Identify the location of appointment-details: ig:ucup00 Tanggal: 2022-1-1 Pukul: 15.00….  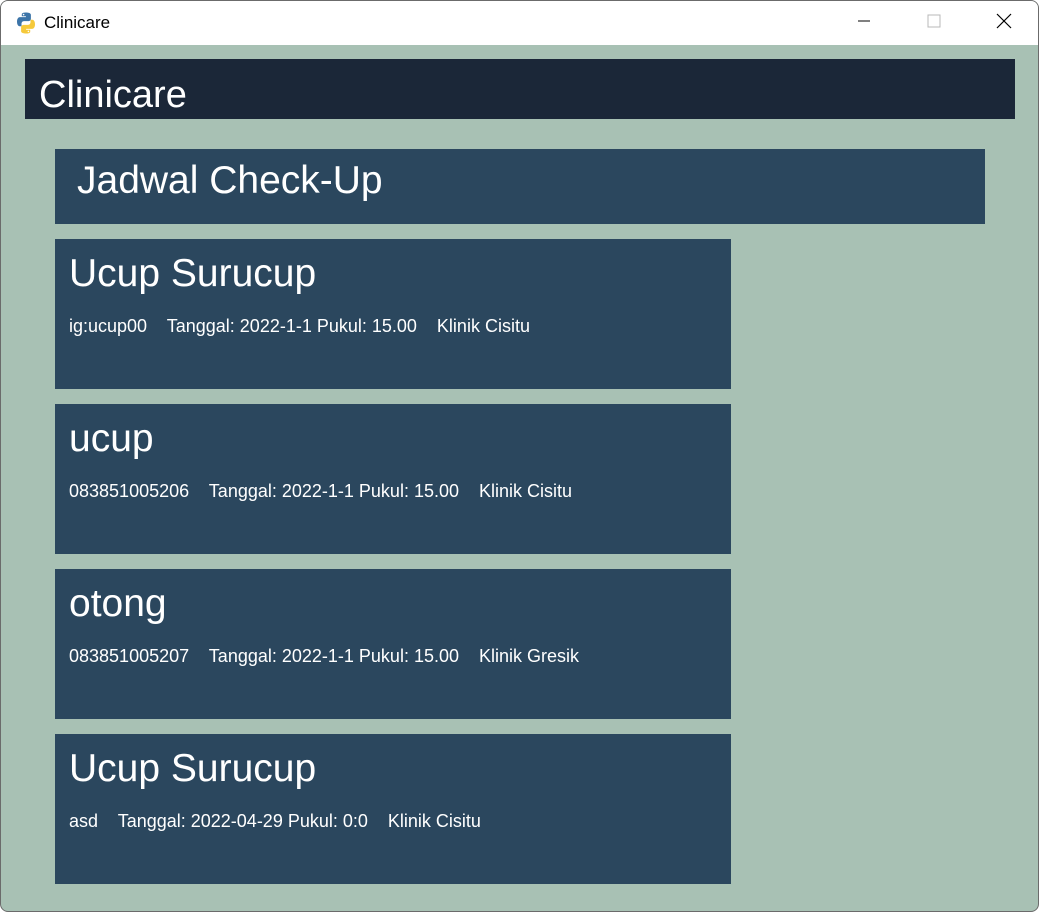
(299, 326).